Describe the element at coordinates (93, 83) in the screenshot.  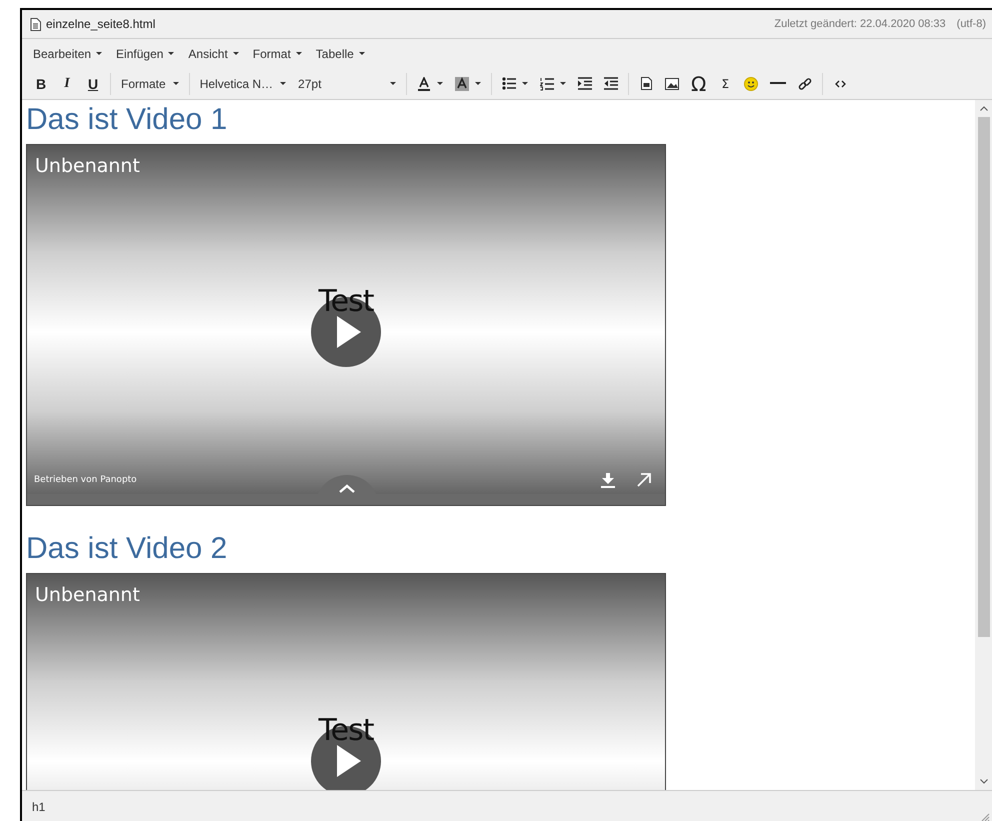
I see `toolbar-button: U` at that location.